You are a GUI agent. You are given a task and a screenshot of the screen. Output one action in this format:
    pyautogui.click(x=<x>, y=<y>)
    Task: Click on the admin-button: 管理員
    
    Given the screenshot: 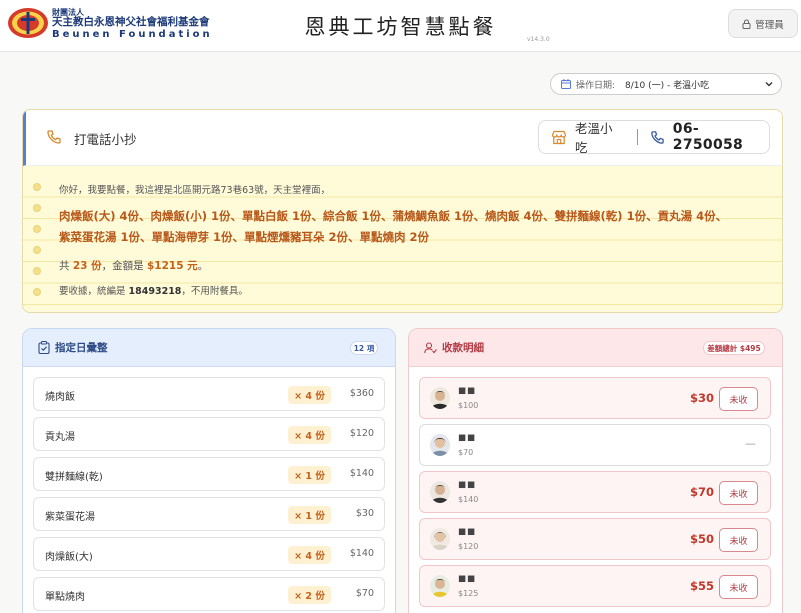 What is the action you would take?
    pyautogui.click(x=763, y=23)
    